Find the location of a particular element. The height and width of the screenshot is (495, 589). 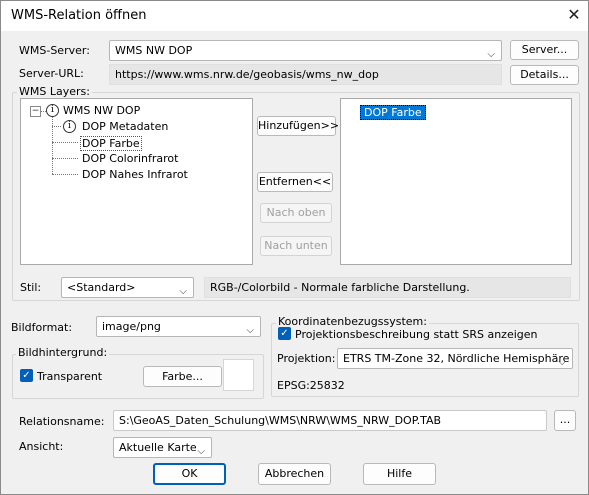

transparent-checkbox: ✓ is located at coordinates (26, 375).